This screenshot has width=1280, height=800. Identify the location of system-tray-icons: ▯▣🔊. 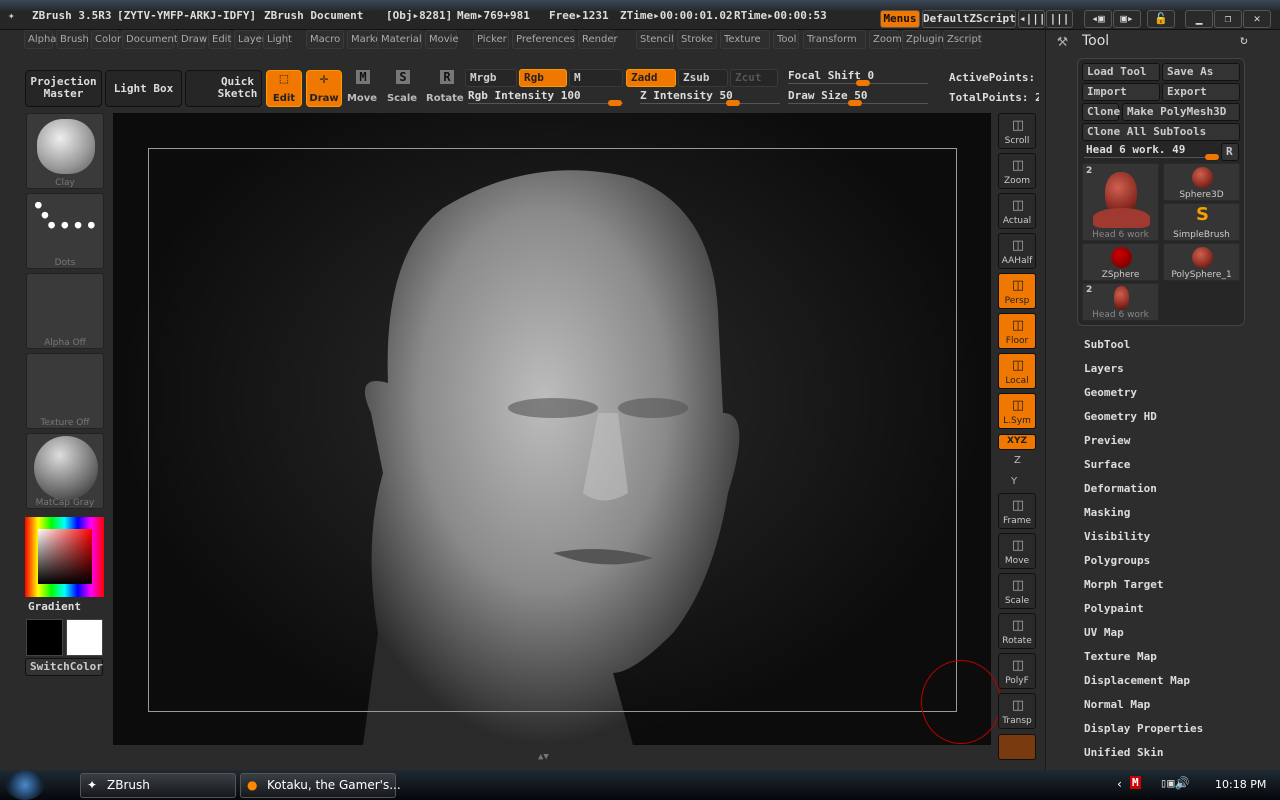
(1174, 783).